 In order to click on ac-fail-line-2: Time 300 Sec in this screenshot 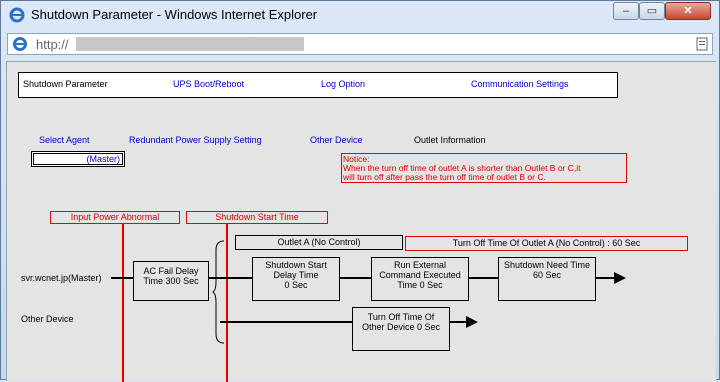, I will do `click(171, 281)`.